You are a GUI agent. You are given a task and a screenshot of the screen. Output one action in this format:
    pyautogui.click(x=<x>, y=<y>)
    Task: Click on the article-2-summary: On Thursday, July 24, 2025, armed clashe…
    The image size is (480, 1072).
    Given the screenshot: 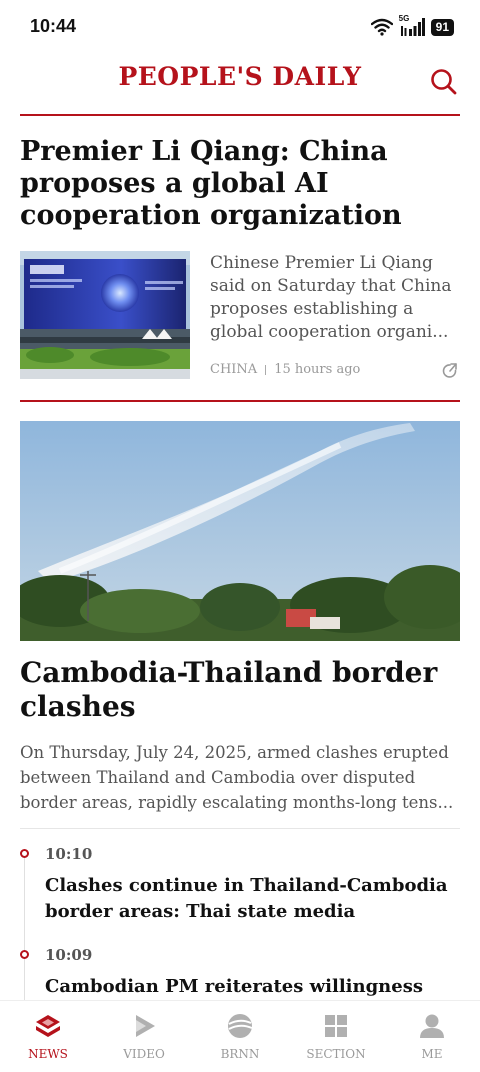 What is the action you would take?
    pyautogui.click(x=240, y=777)
    